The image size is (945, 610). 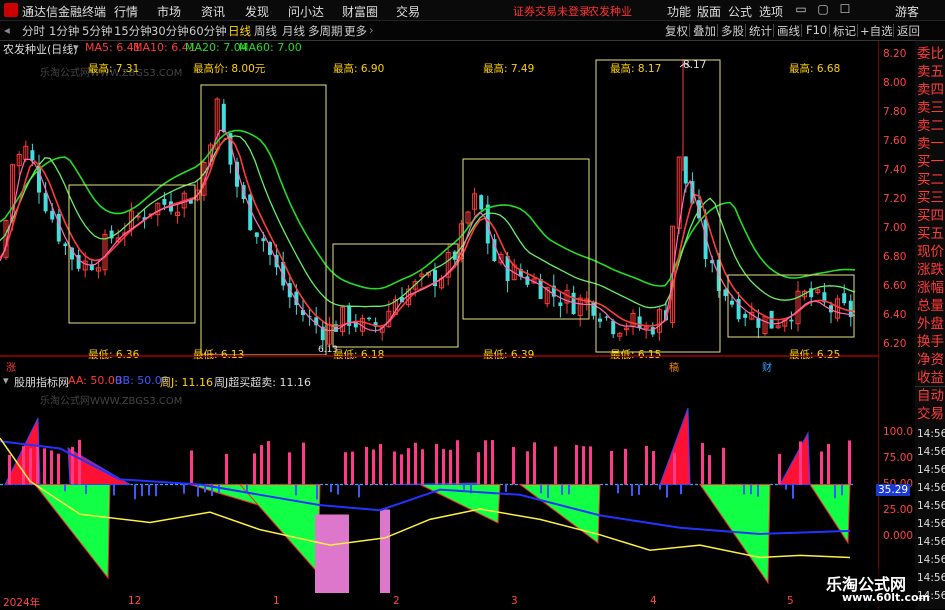 What do you see at coordinates (895, 112) in the screenshot?
I see `y-tick: 7.80` at bounding box center [895, 112].